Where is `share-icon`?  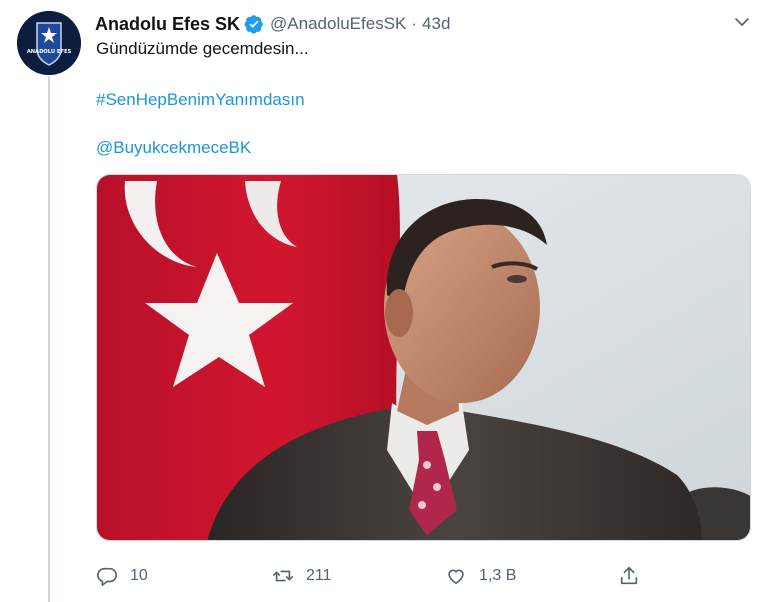 share-icon is located at coordinates (629, 575).